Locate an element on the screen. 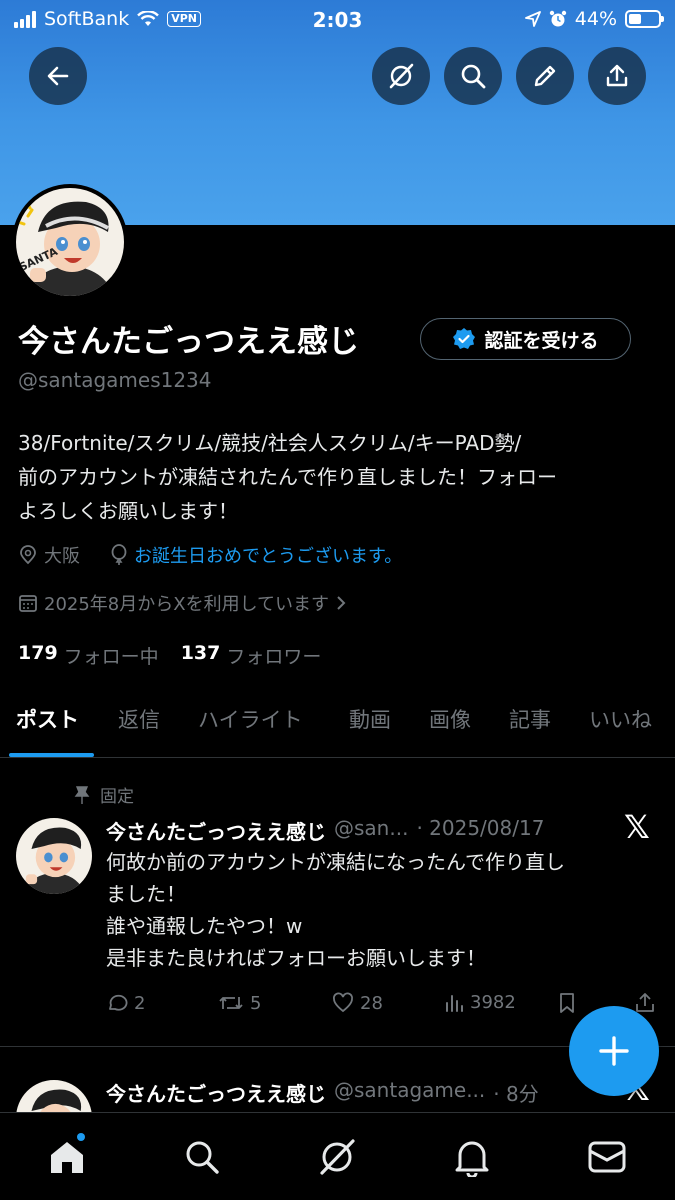  share-profile-button is located at coordinates (617, 76).